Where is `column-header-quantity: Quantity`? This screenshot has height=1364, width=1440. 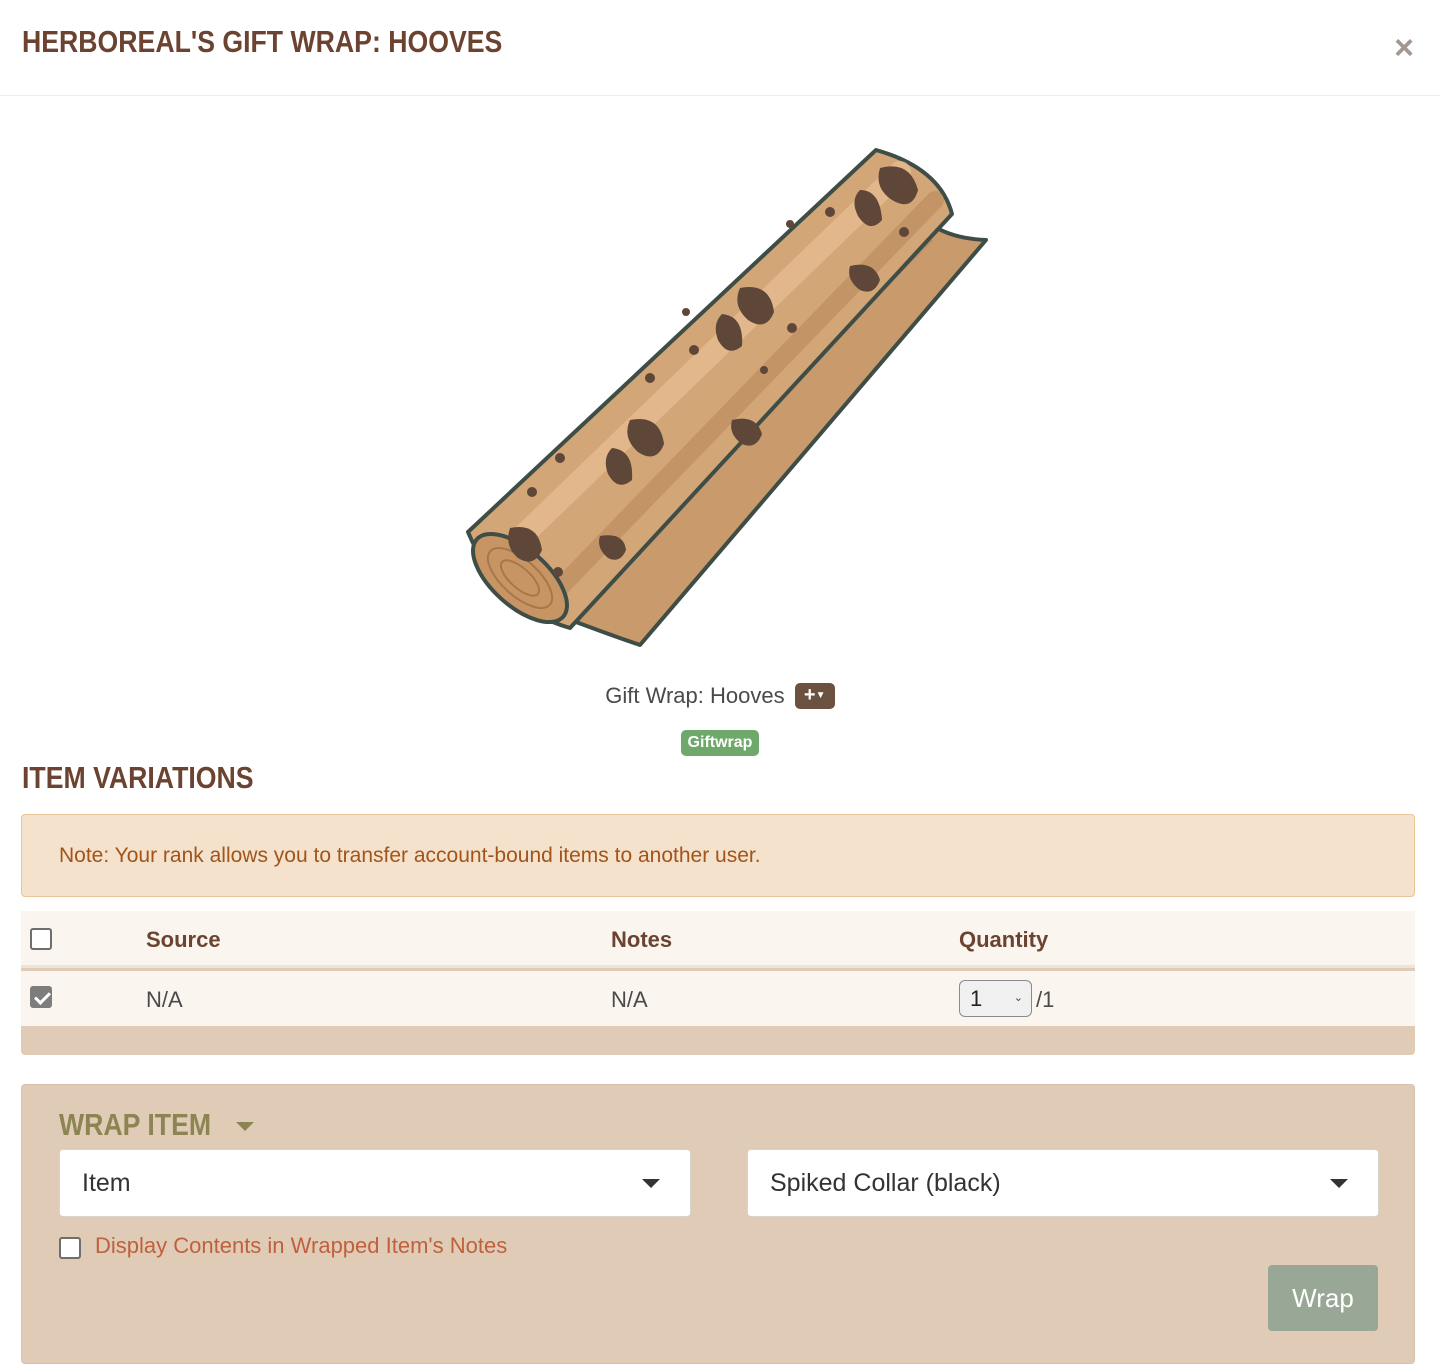
column-header-quantity: Quantity is located at coordinates (1004, 939).